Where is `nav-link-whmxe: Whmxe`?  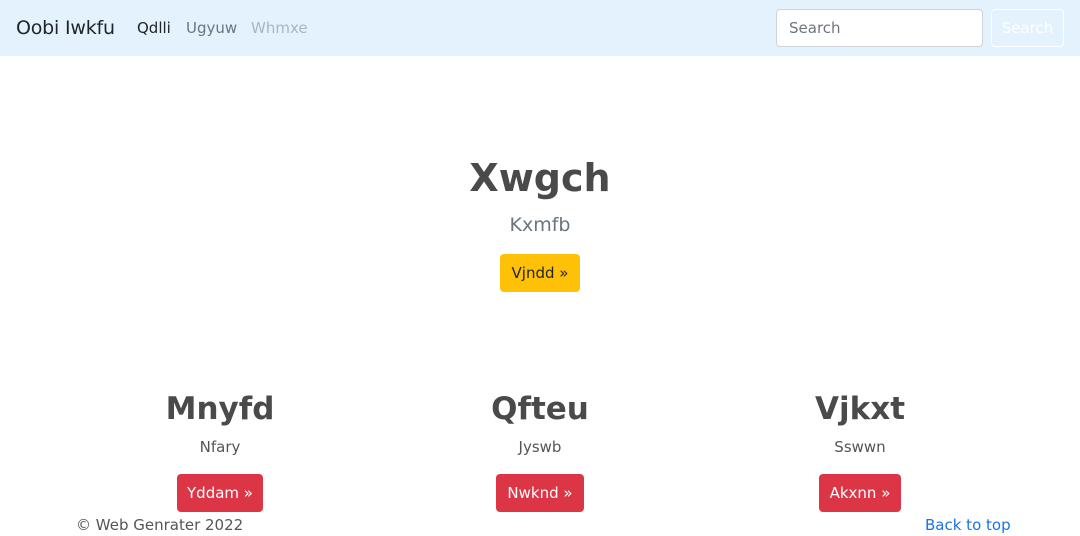 nav-link-whmxe: Whmxe is located at coordinates (279, 28).